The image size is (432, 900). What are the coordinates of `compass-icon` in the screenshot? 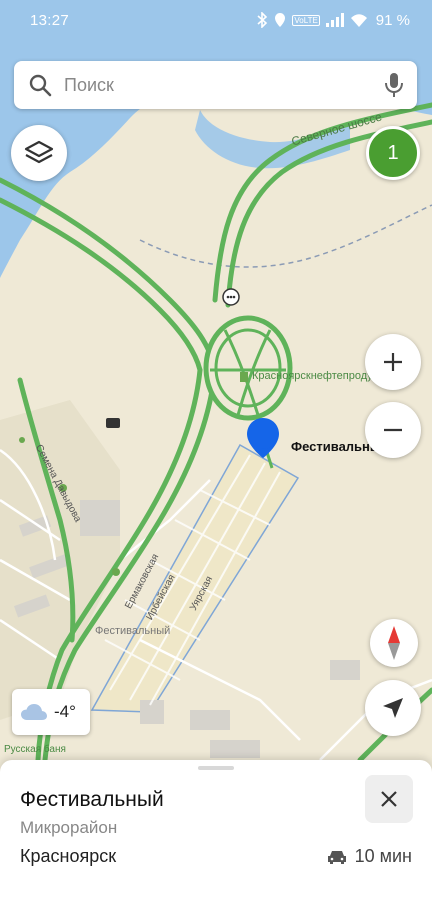 It's located at (394, 643).